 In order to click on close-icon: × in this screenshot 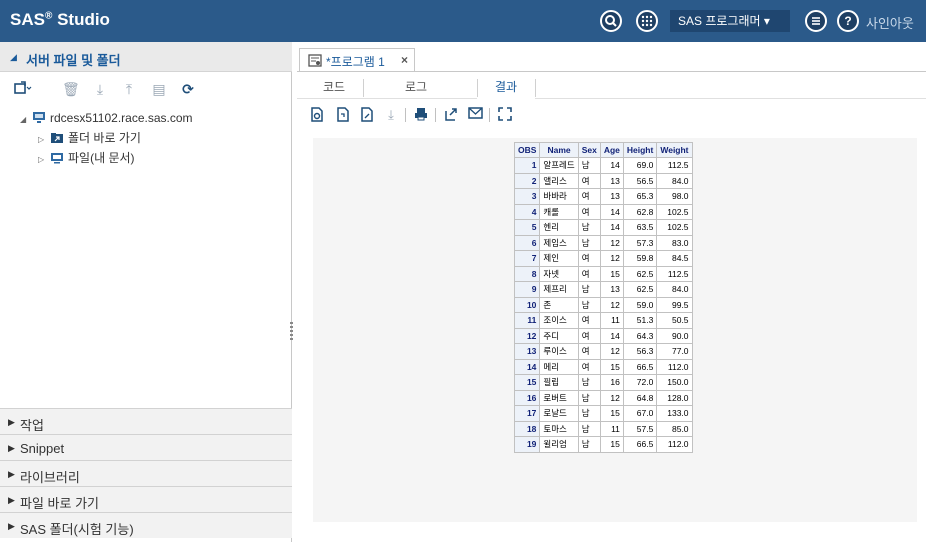, I will do `click(404, 60)`.